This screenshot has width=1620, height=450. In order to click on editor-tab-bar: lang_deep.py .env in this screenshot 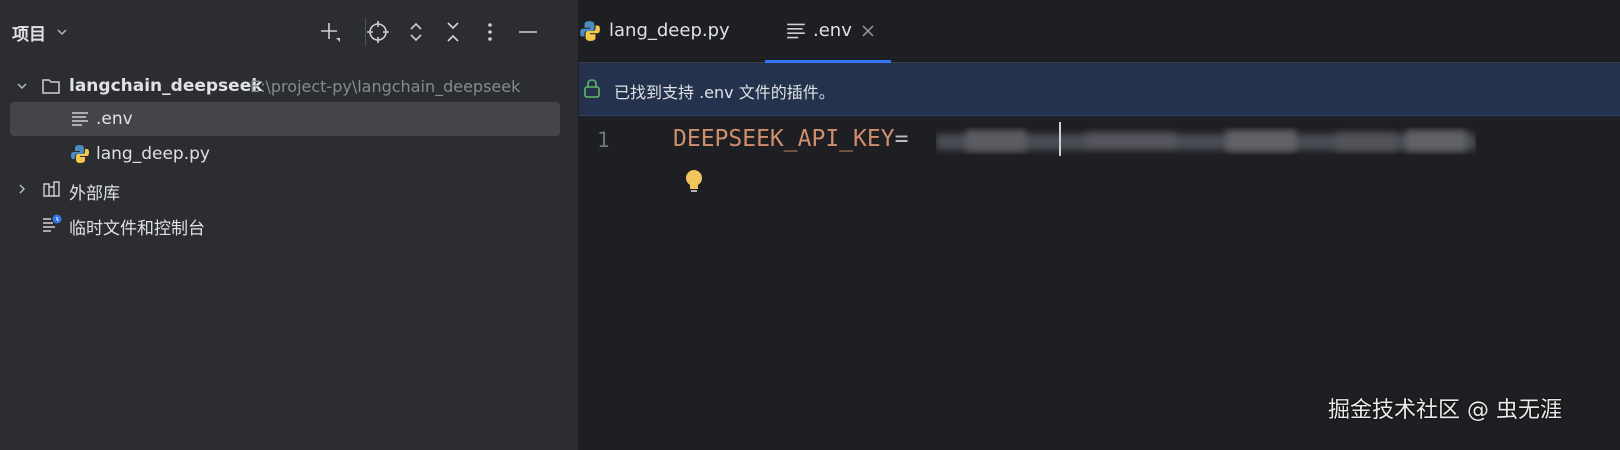, I will do `click(1099, 31)`.